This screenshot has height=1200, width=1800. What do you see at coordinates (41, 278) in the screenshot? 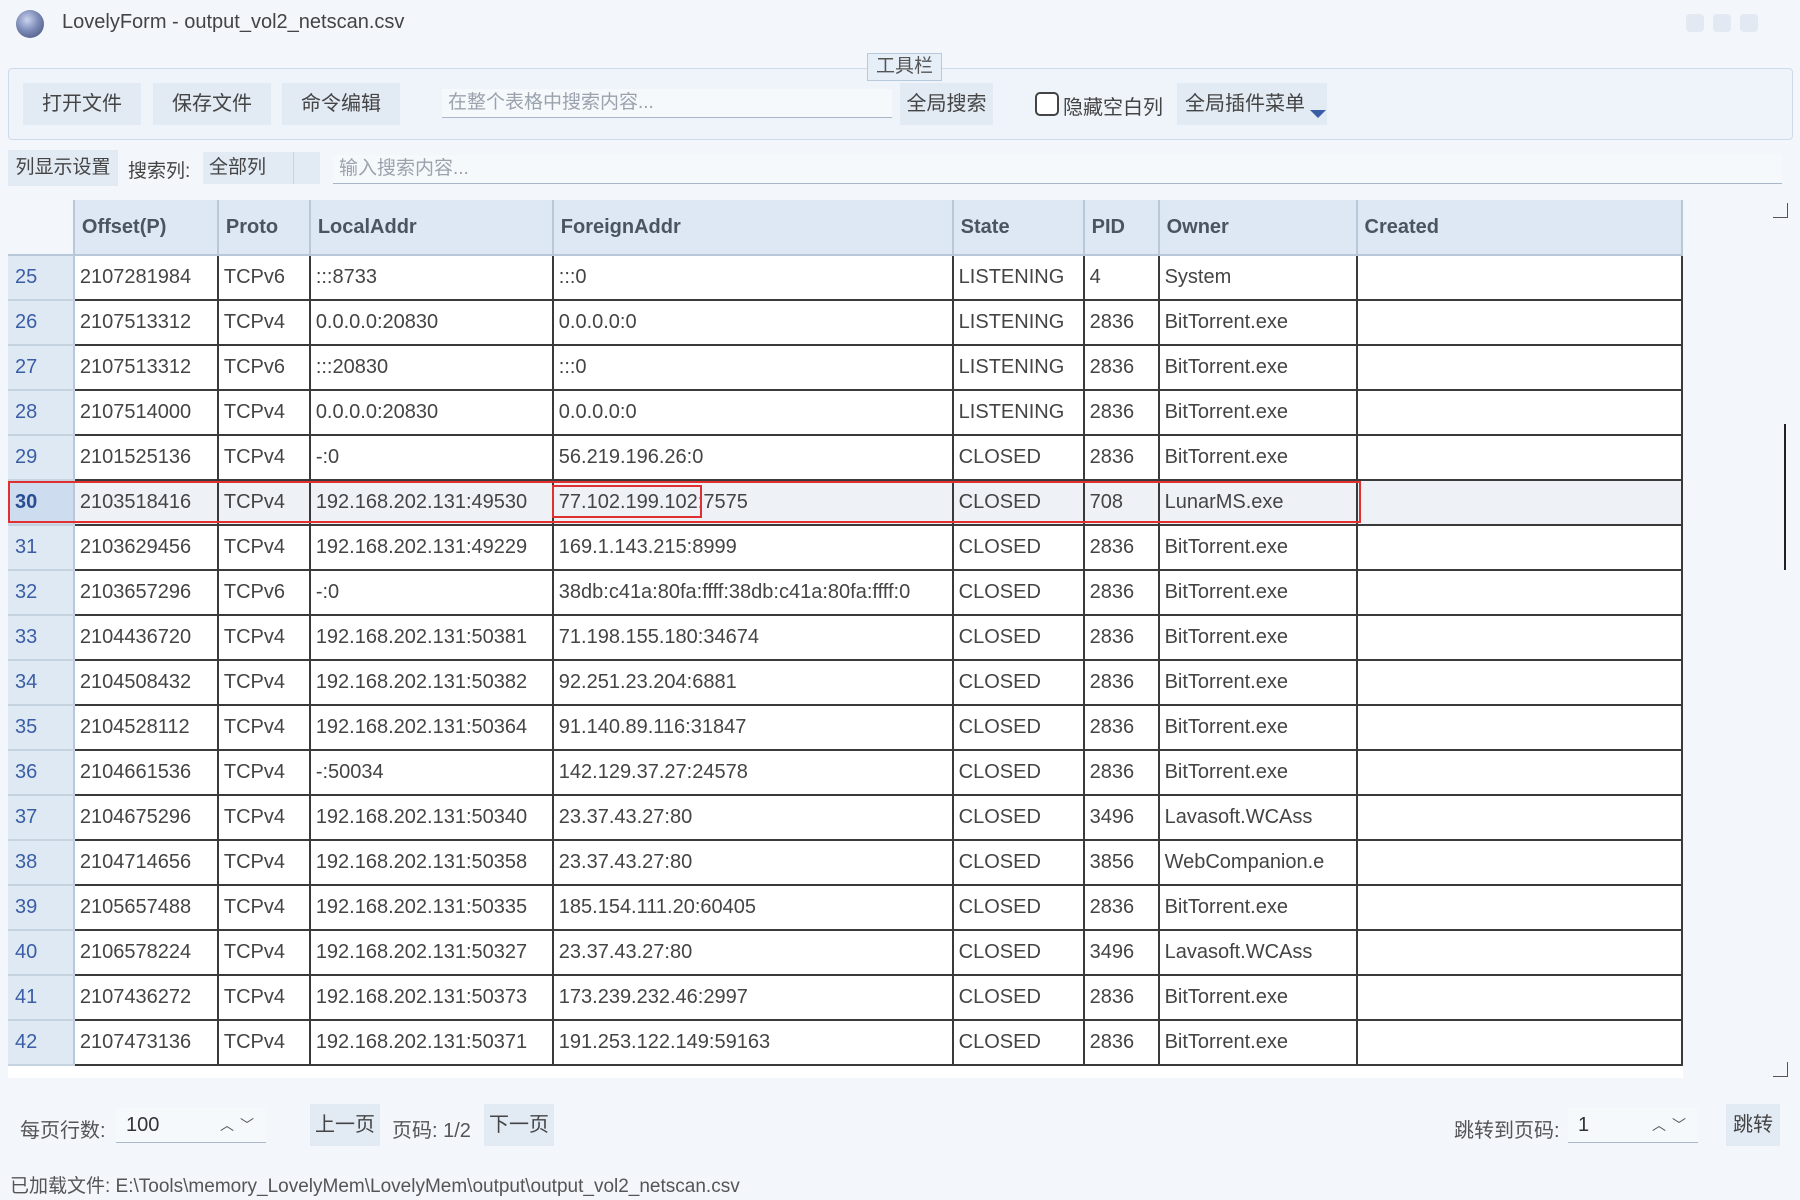
I see `row-number: 25` at bounding box center [41, 278].